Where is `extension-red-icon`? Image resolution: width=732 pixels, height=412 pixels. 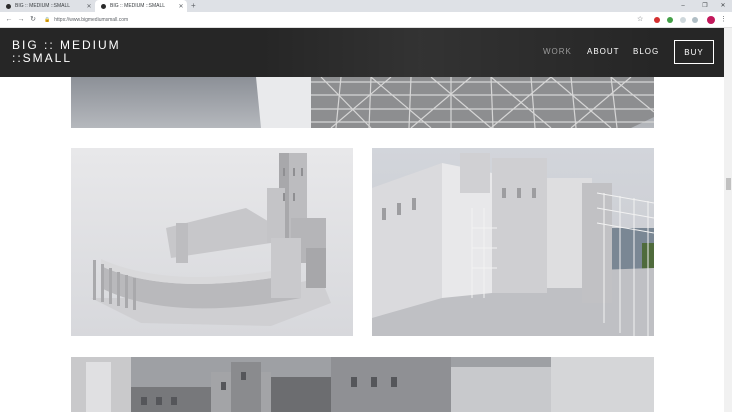
extension-red-icon is located at coordinates (657, 20).